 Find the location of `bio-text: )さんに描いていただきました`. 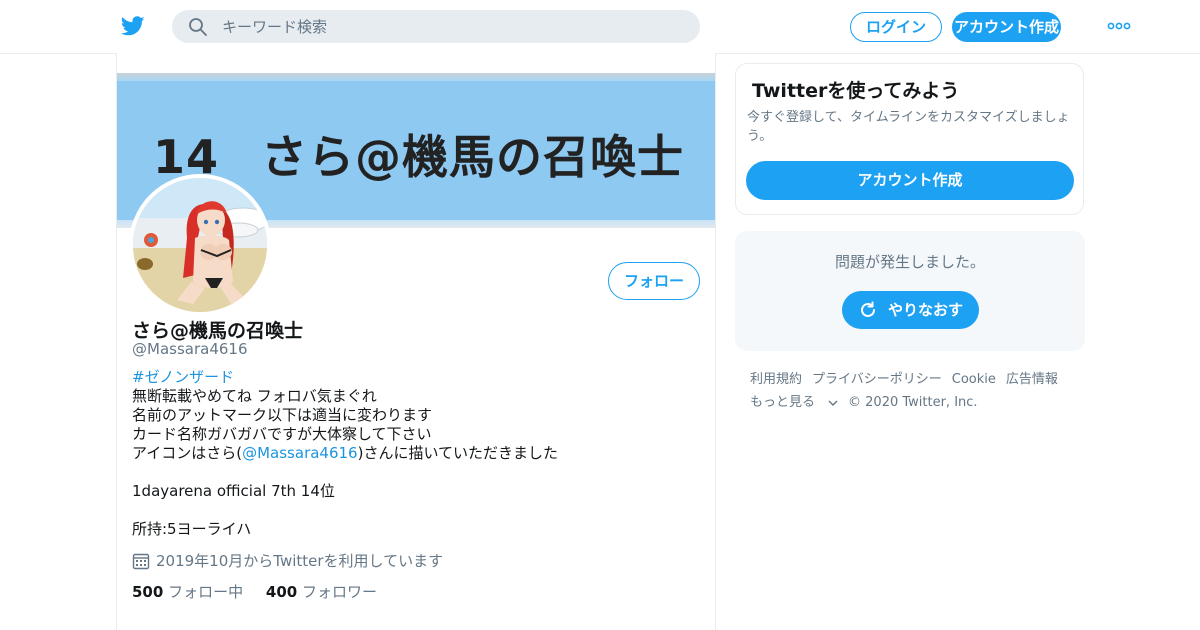

bio-text: )さんに描いていただきました is located at coordinates (458, 453).